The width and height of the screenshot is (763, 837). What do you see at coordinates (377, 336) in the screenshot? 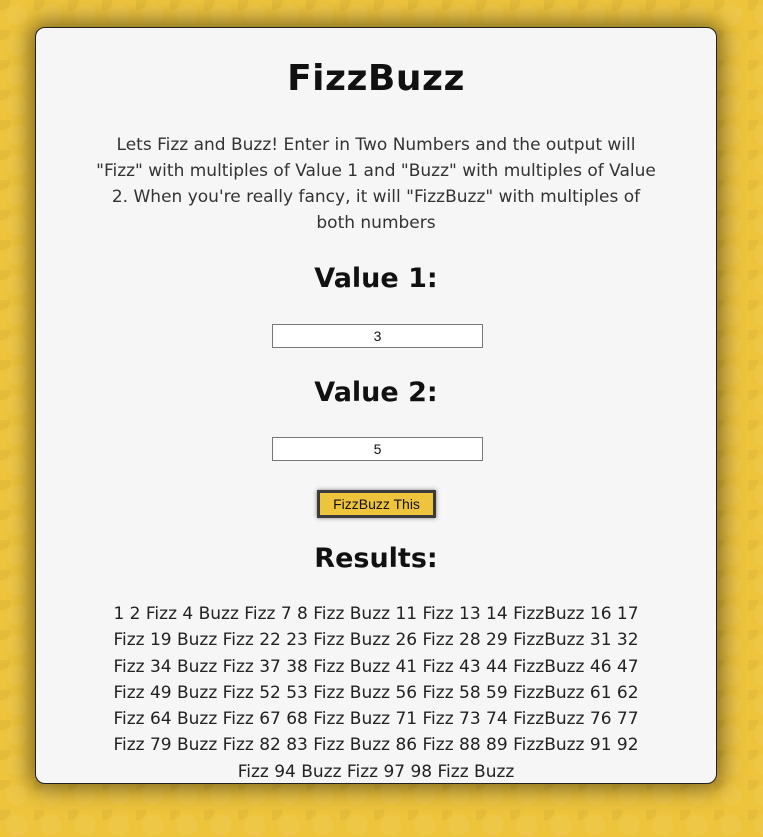
I see `value1-input` at bounding box center [377, 336].